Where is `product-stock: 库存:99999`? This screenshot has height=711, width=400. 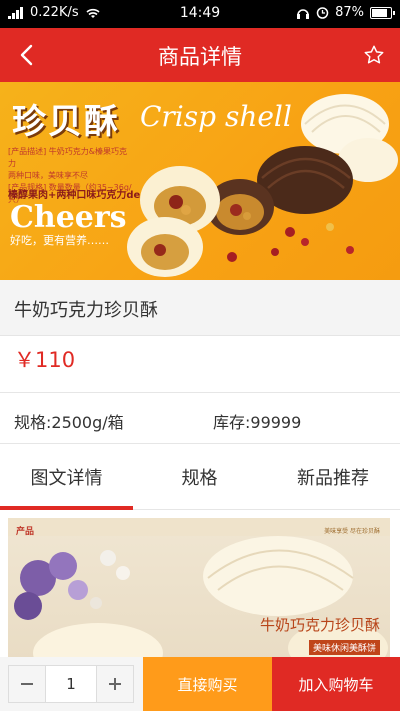
product-stock: 库存:99999 is located at coordinates (257, 422).